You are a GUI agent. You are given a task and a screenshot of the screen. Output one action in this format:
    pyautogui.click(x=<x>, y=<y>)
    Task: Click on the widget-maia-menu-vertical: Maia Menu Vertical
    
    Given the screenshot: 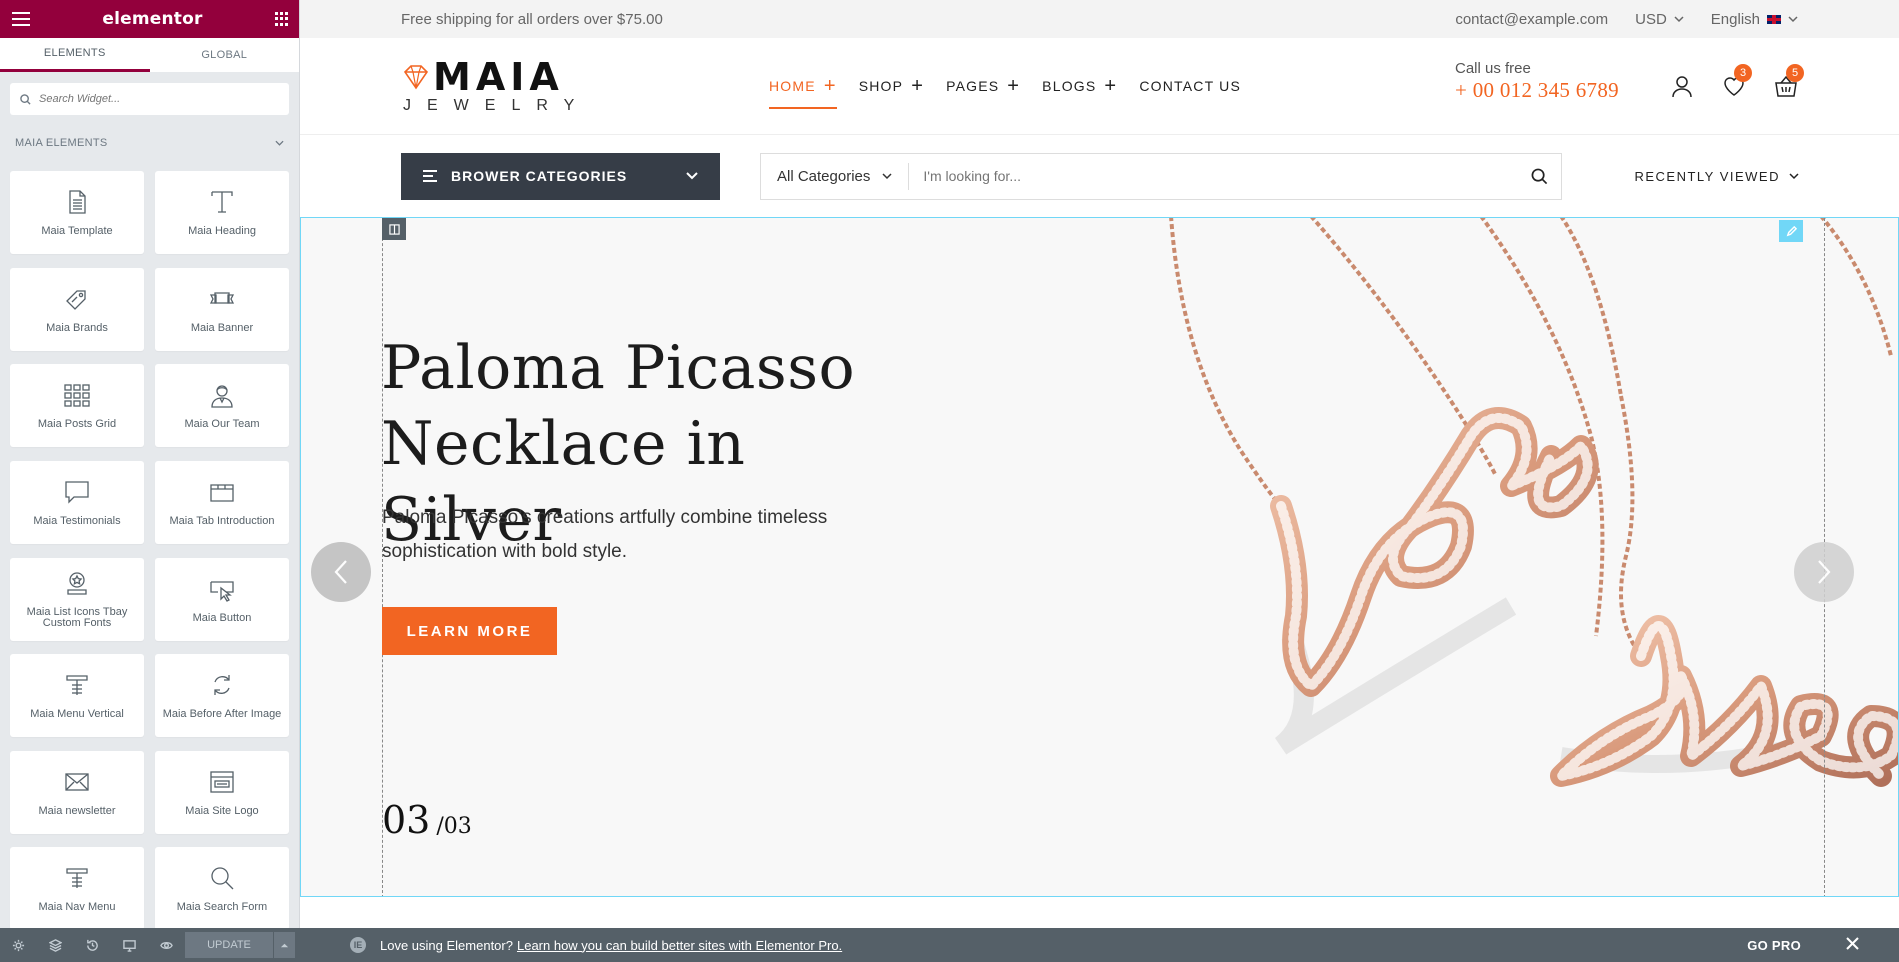 What is the action you would take?
    pyautogui.click(x=77, y=696)
    